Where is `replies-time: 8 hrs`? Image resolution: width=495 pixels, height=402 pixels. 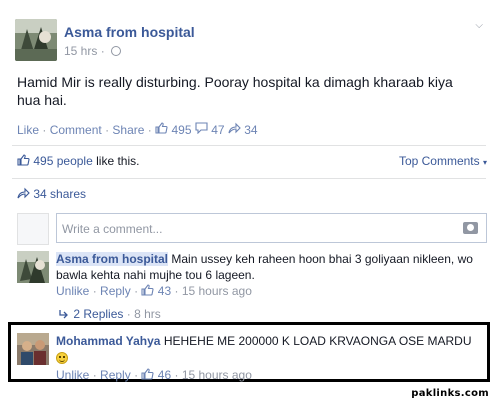
replies-time: 8 hrs is located at coordinates (147, 314).